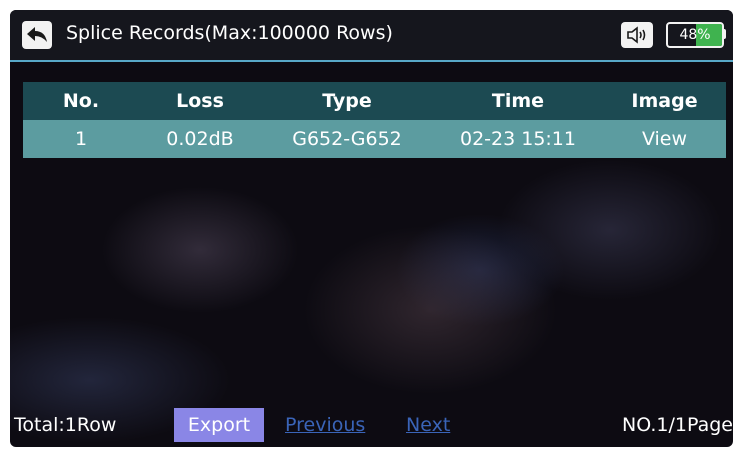 The image size is (745, 451). I want to click on back-button, so click(37, 35).